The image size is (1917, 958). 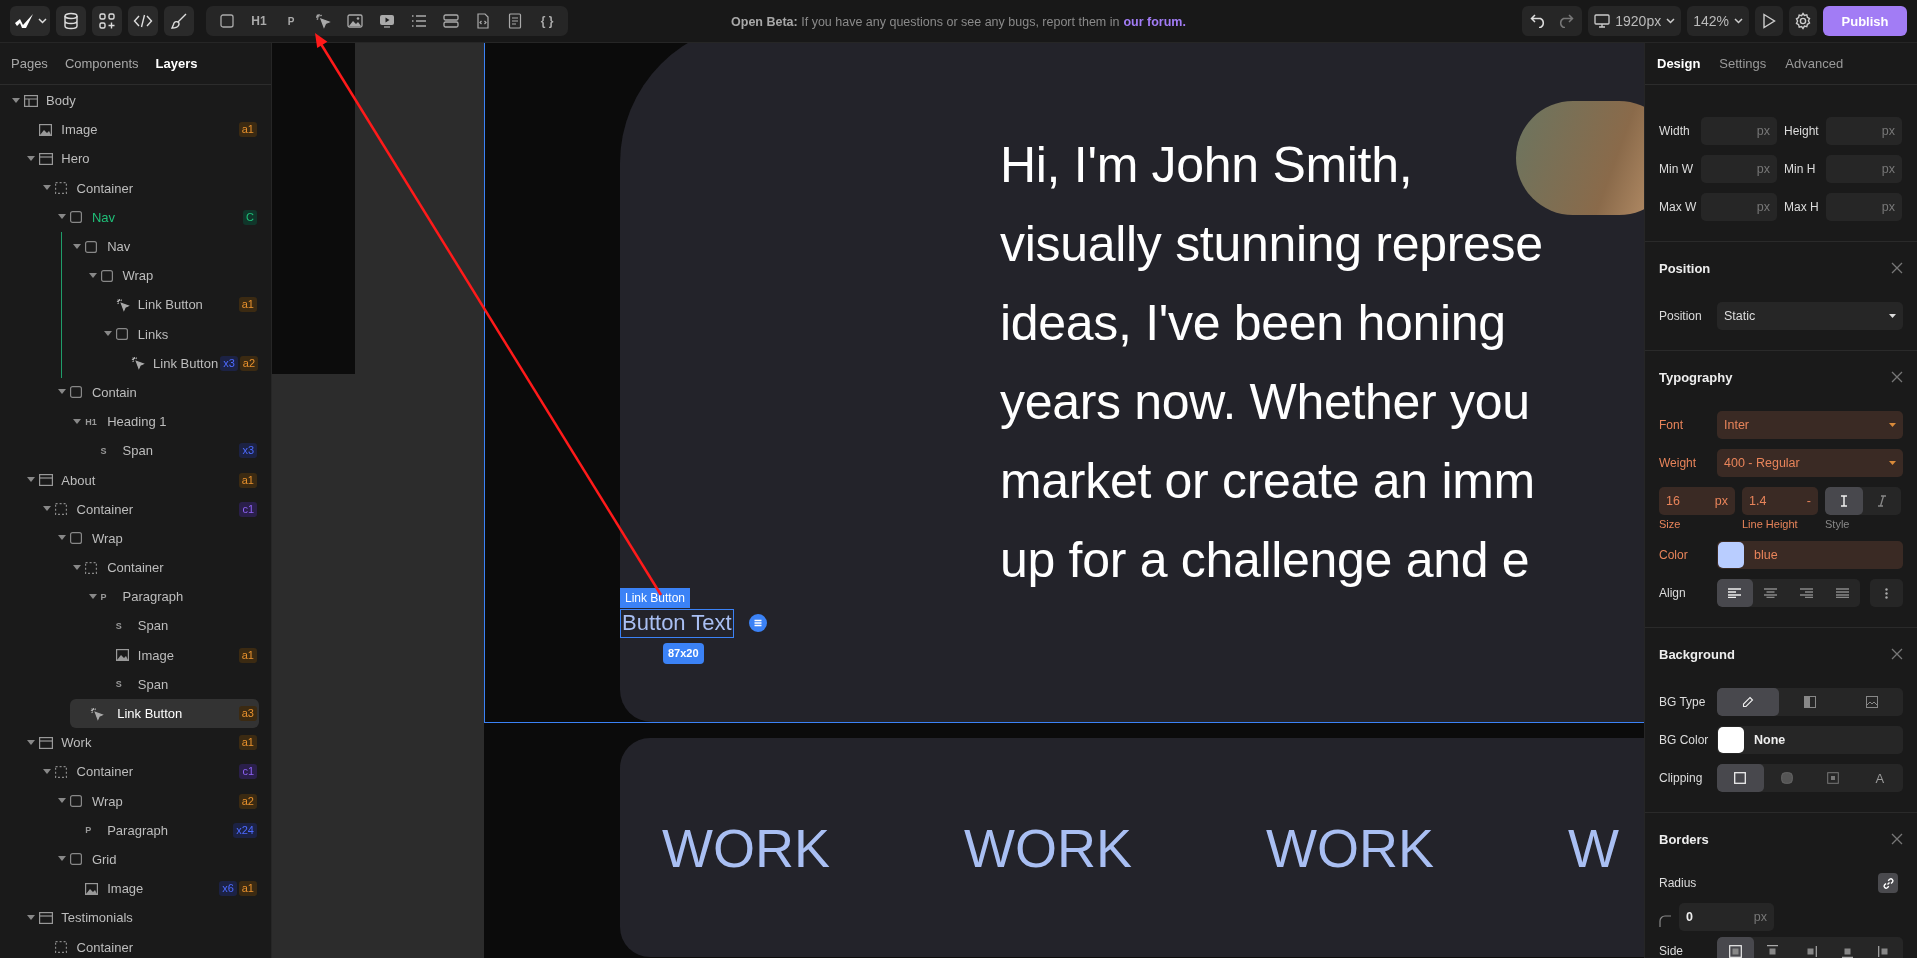 I want to click on zoom-select: 142%, so click(x=1718, y=21).